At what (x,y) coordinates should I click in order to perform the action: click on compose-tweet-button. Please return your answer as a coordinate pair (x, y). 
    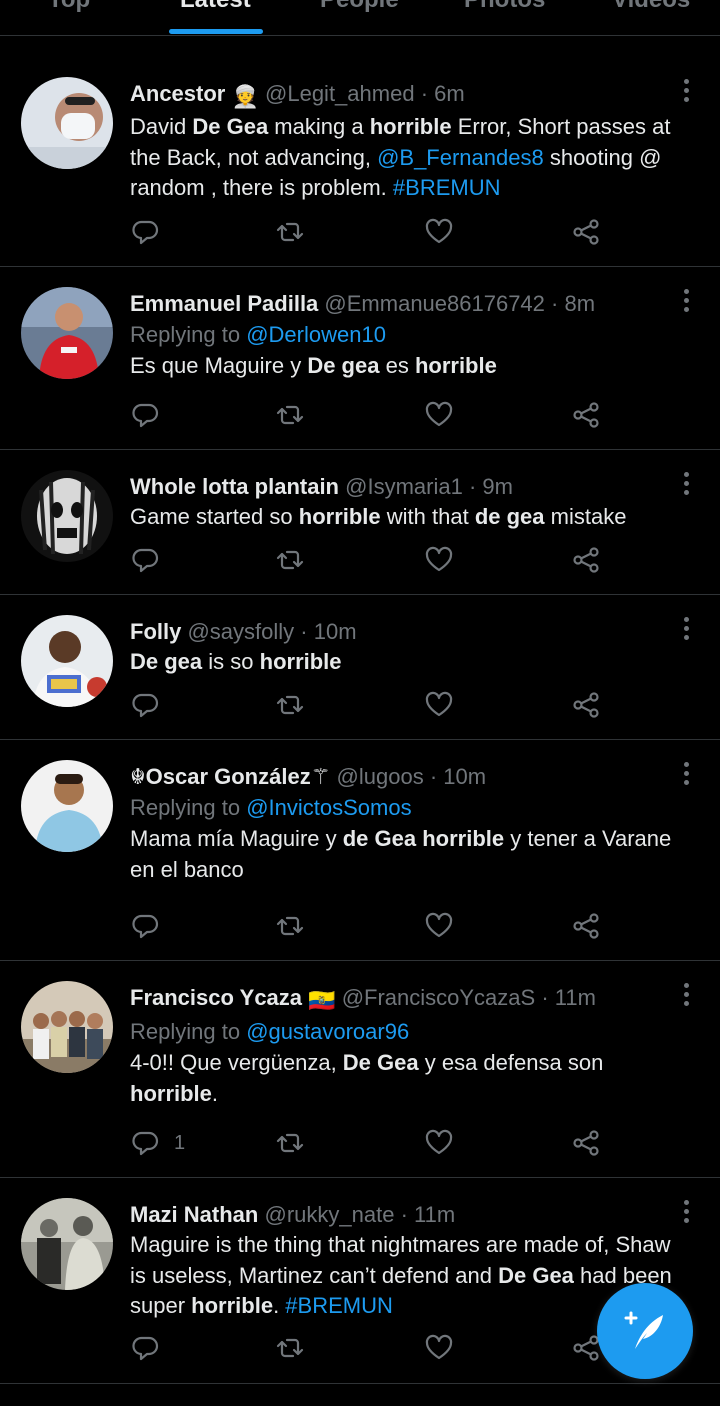
    Looking at the image, I should click on (645, 1331).